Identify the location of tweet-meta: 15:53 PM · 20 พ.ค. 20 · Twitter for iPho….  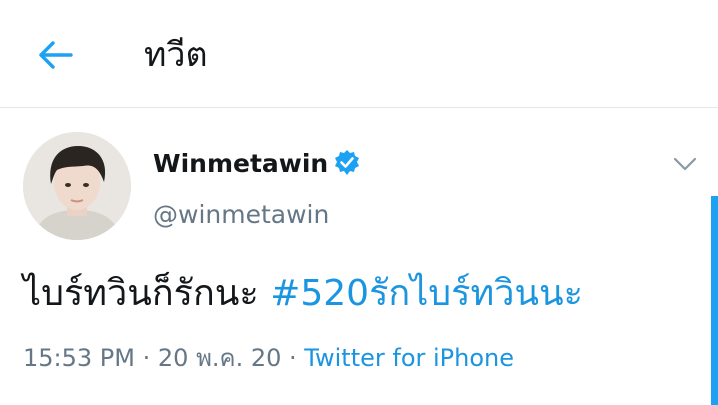
(268, 358).